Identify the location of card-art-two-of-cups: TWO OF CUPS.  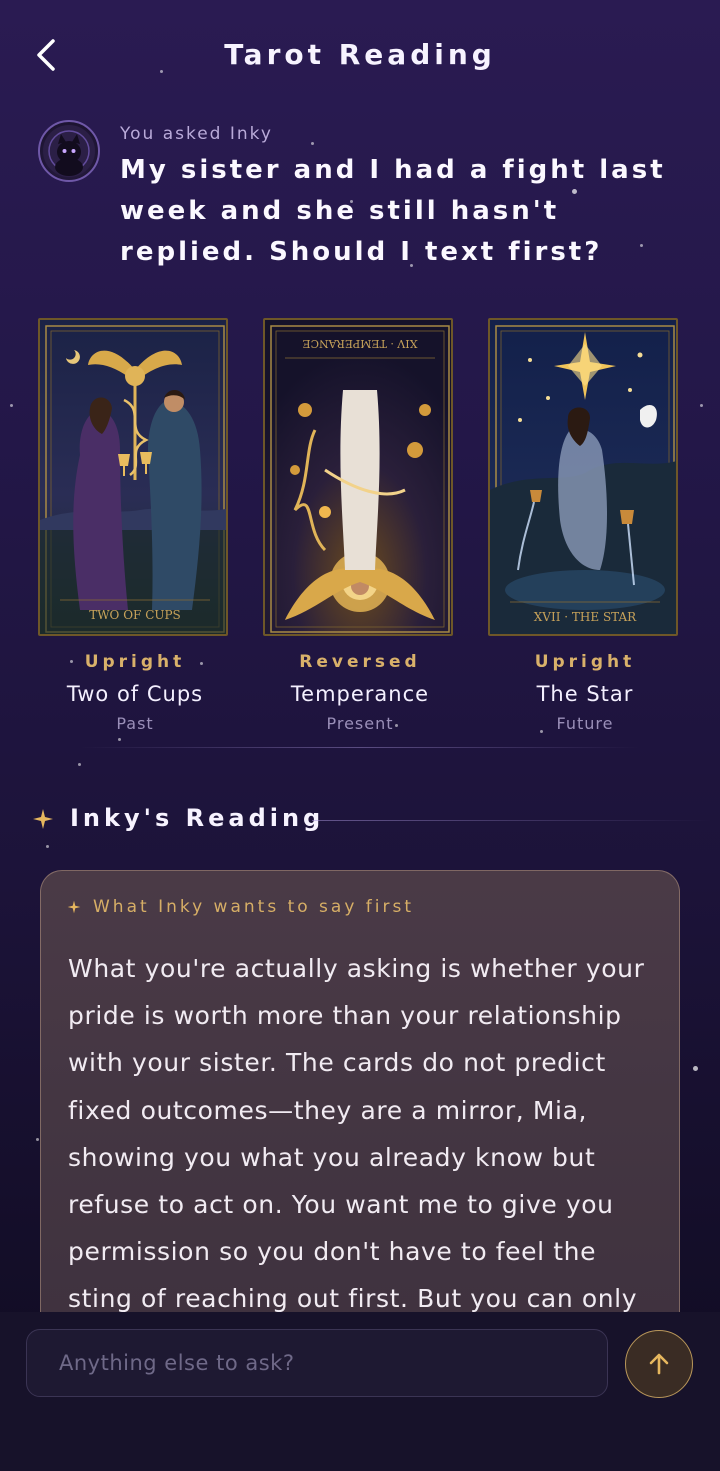
(133, 477).